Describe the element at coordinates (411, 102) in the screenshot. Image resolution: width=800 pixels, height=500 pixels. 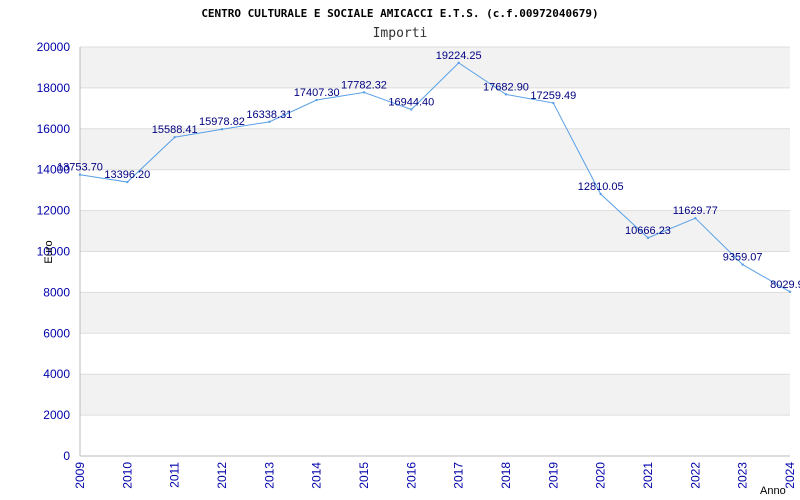
I see `data-label: 16944.40` at that location.